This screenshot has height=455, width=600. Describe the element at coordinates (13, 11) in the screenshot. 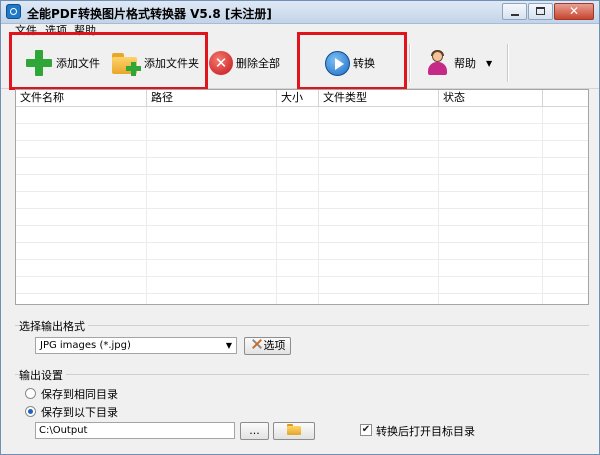

I see `app-logo-icon` at that location.